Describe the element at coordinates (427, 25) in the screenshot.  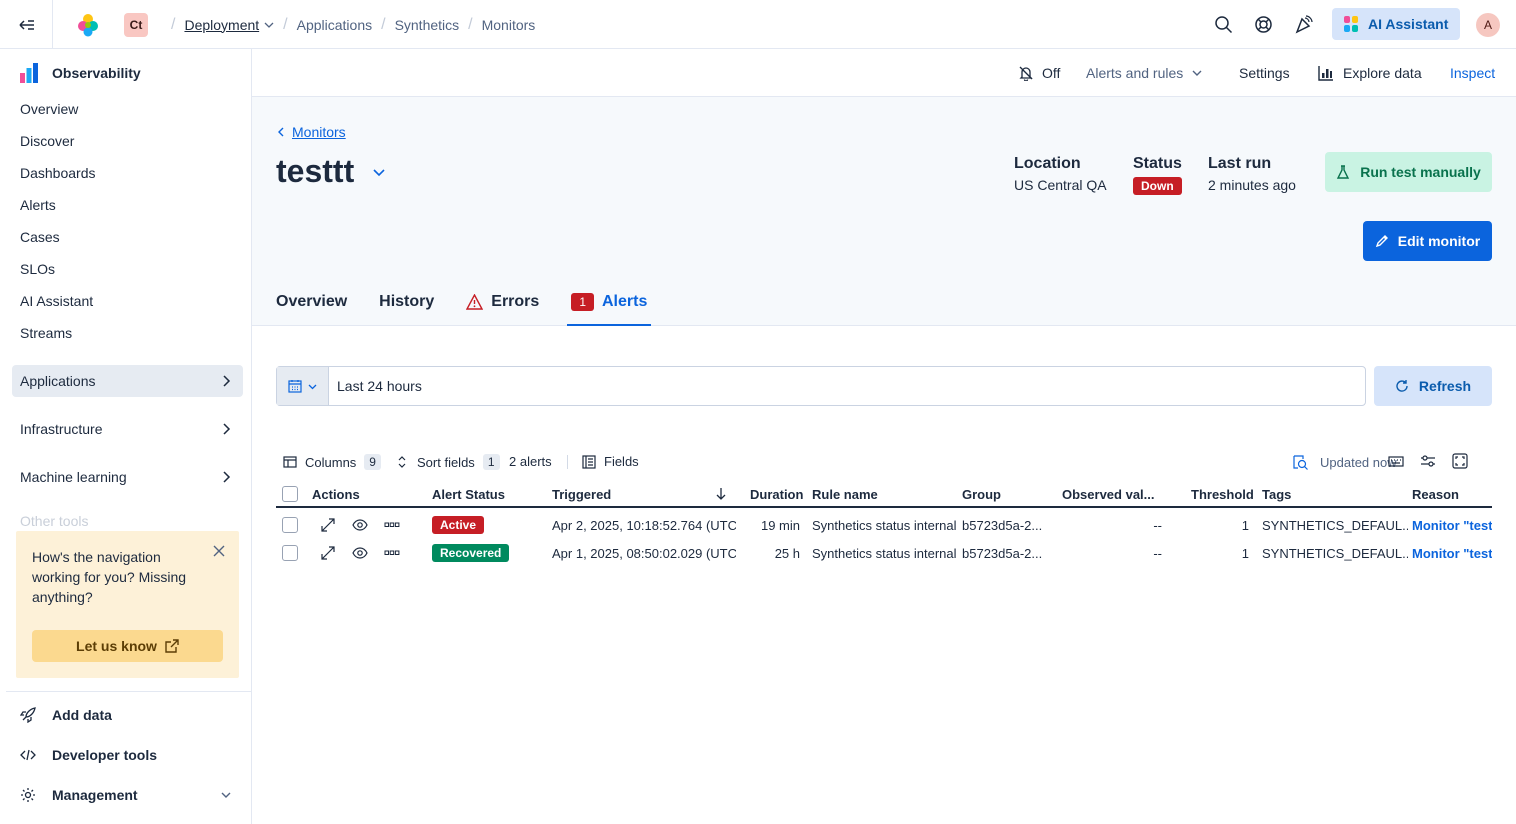
I see `breadcrumb-synthetics: Synthetics` at that location.